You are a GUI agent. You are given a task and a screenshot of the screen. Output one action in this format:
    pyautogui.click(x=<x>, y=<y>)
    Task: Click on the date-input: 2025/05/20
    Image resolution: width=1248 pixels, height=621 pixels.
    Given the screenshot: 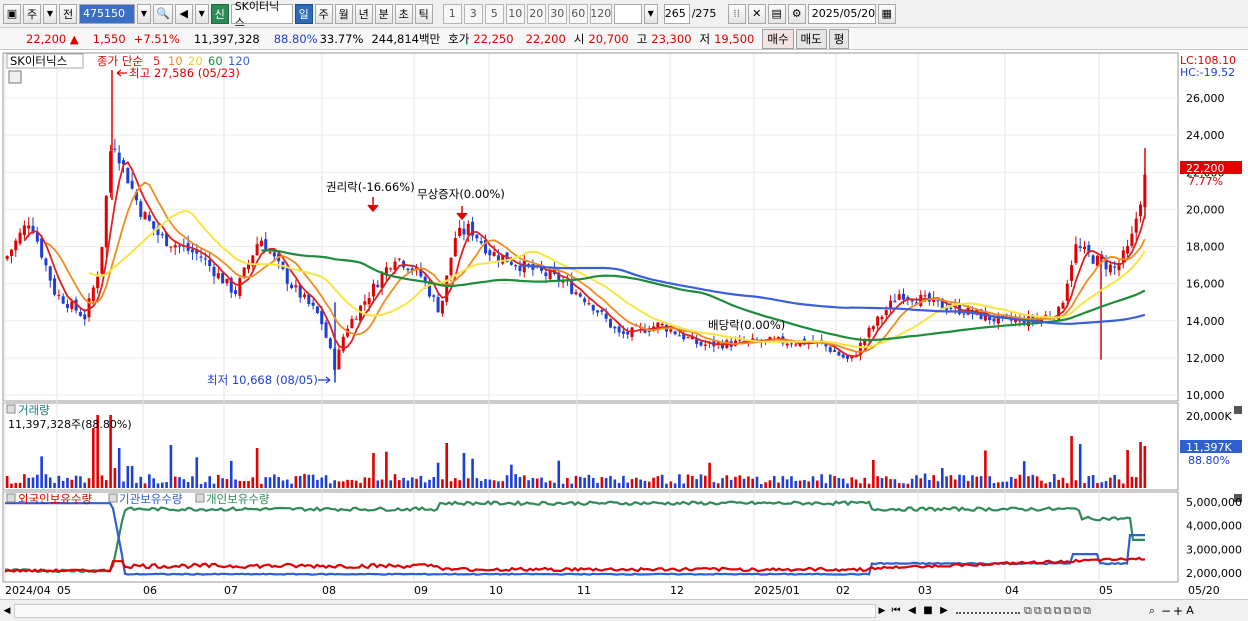 What is the action you would take?
    pyautogui.click(x=841, y=13)
    